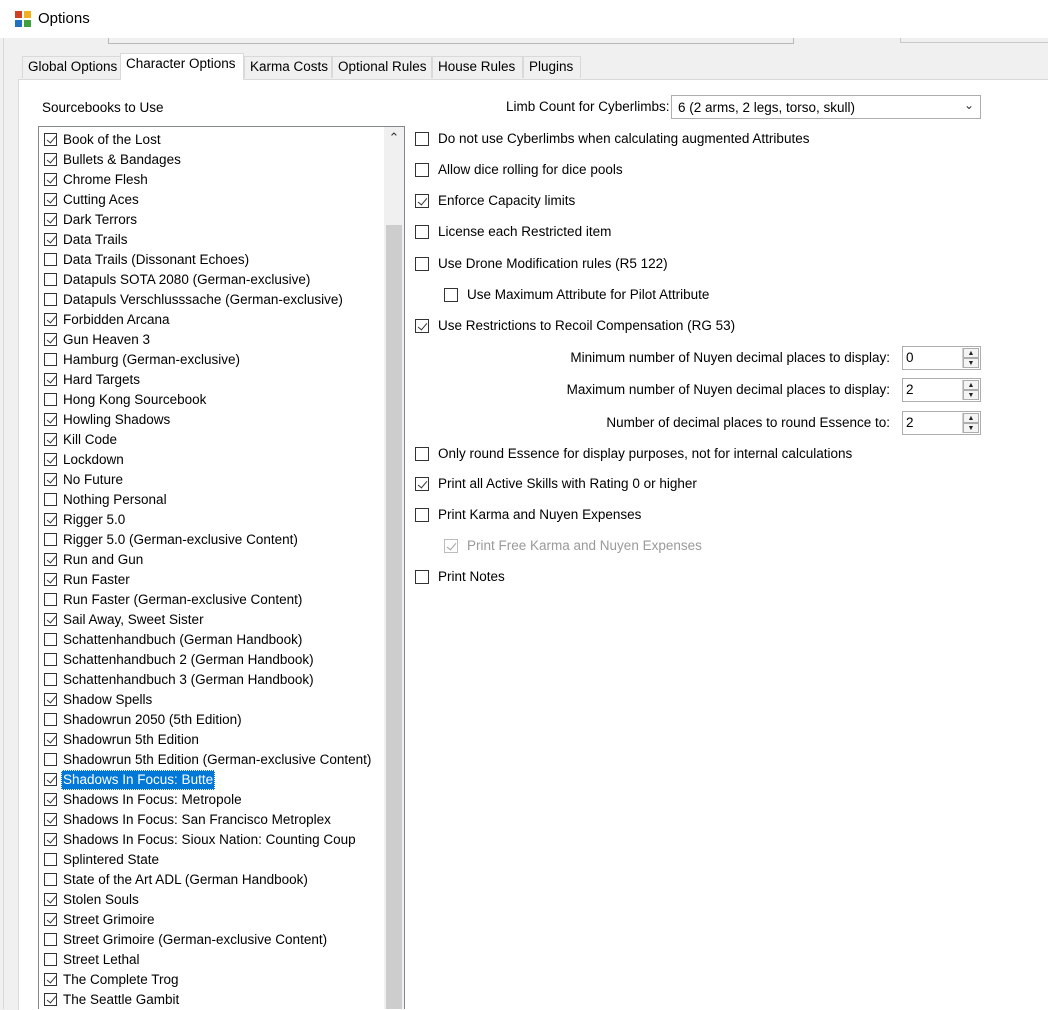  Describe the element at coordinates (90, 439) in the screenshot. I see `sourcebook-label: Kill Code` at that location.